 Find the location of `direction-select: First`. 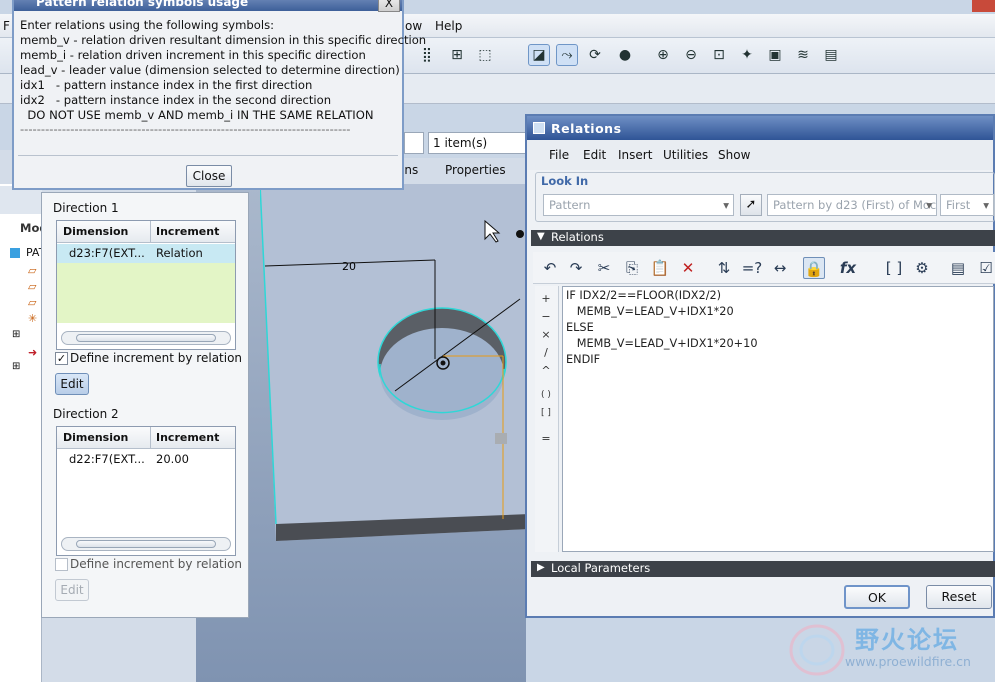

direction-select: First is located at coordinates (967, 205).